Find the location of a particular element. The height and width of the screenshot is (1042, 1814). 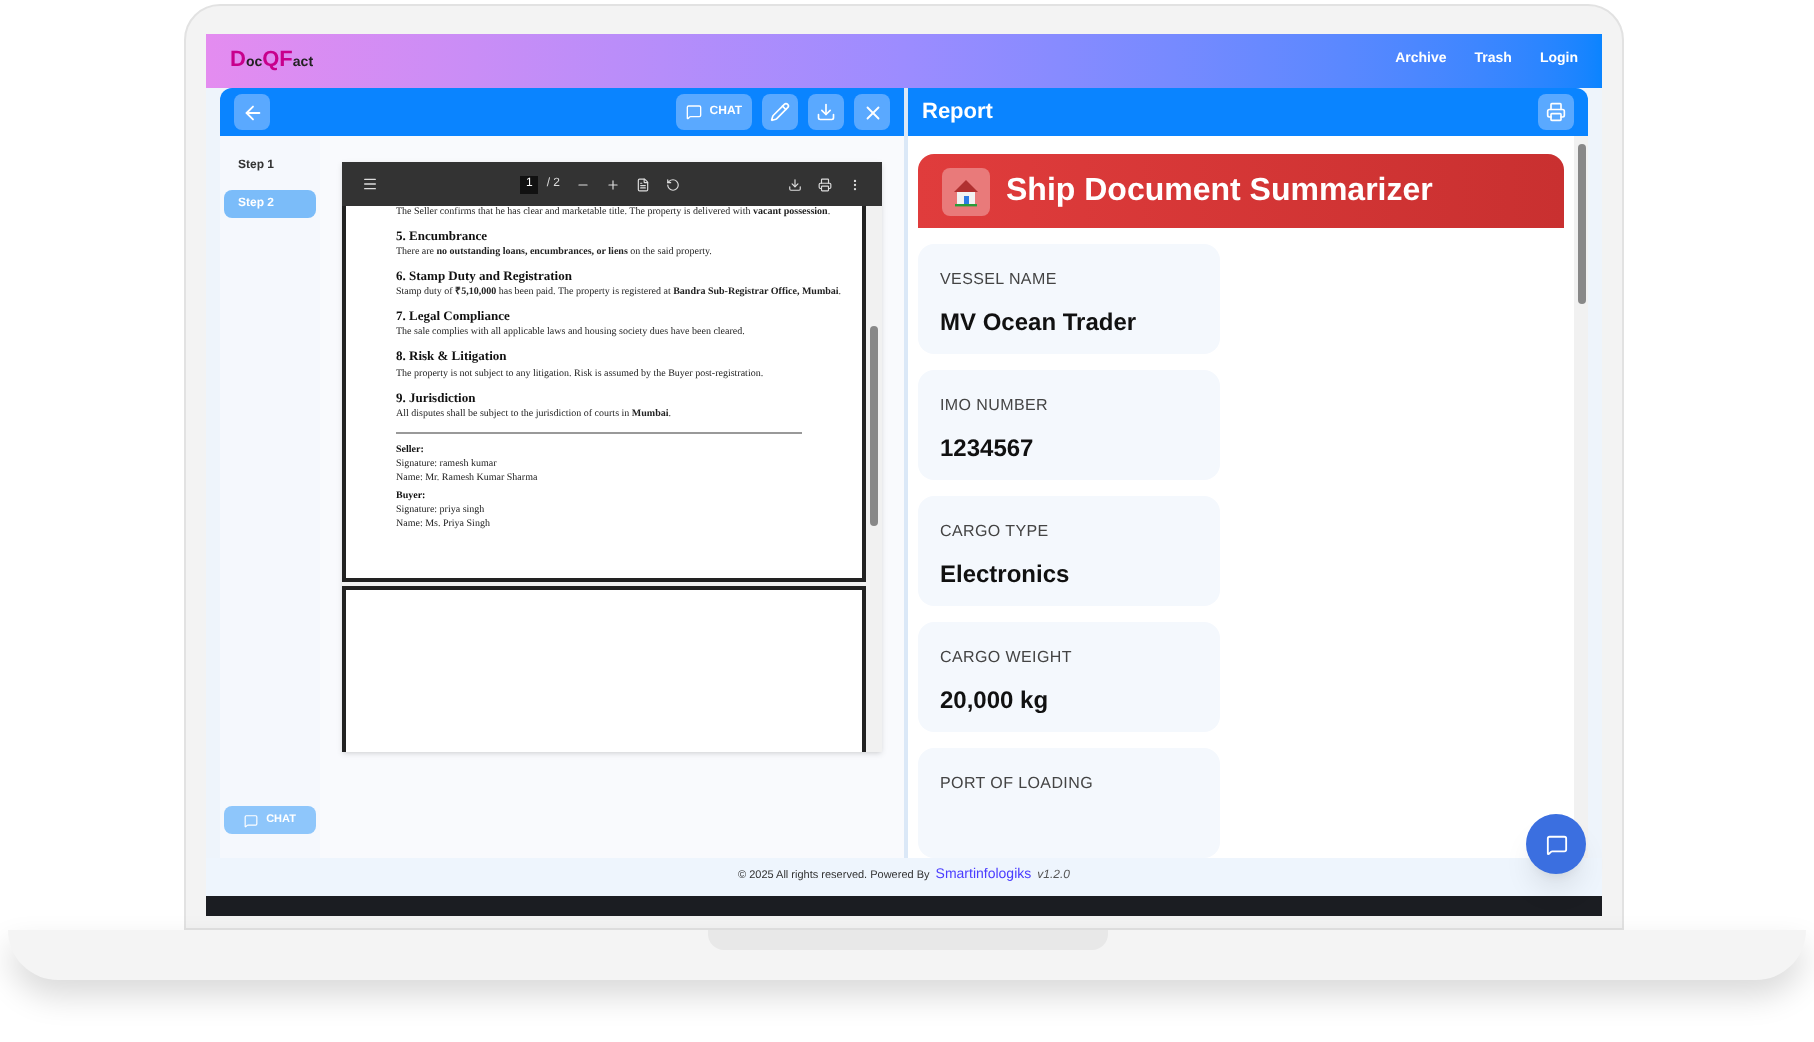

summary-title: Ship Document Summarizer is located at coordinates (1219, 191).